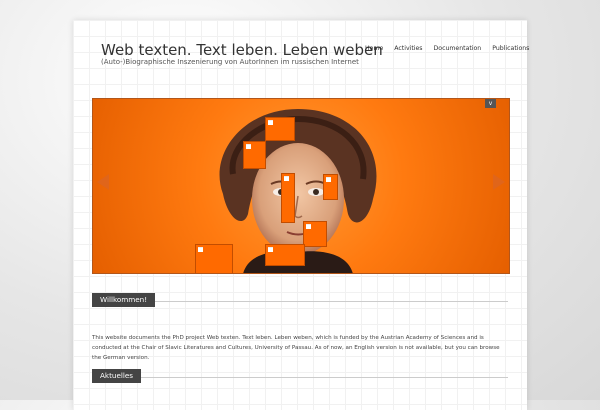  Describe the element at coordinates (490, 103) in the screenshot. I see `slider-toggle-button: v` at that location.